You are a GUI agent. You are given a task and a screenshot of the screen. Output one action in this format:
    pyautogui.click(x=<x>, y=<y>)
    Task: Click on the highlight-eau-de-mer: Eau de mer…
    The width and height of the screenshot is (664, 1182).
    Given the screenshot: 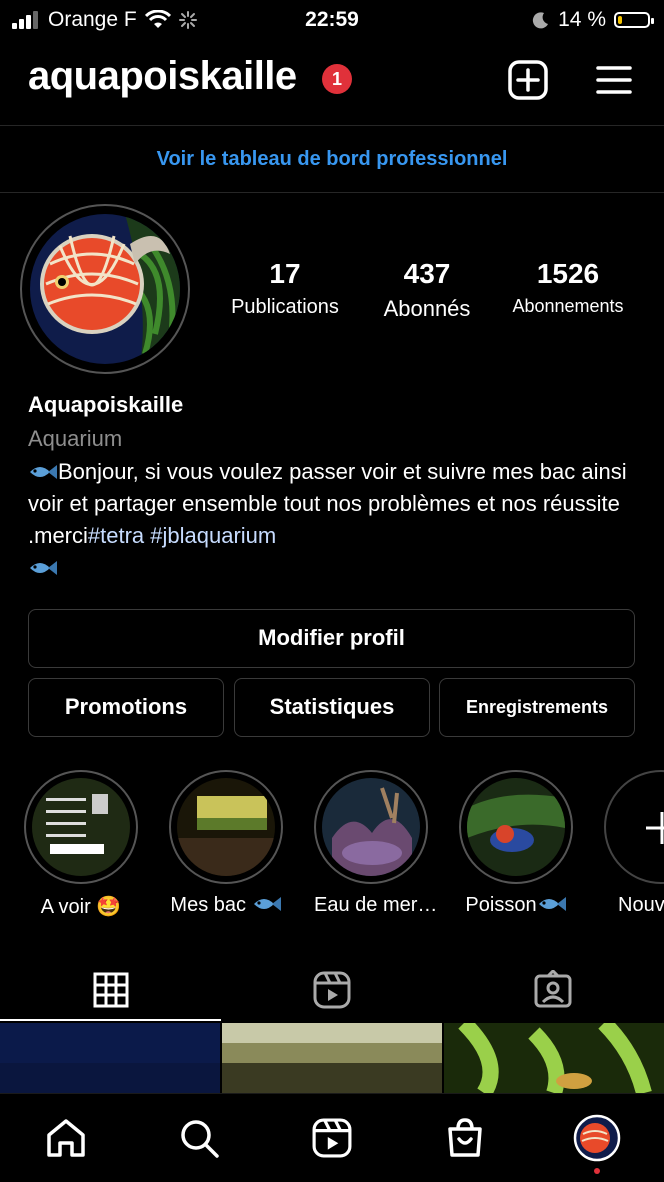 What is the action you would take?
    pyautogui.click(x=376, y=843)
    